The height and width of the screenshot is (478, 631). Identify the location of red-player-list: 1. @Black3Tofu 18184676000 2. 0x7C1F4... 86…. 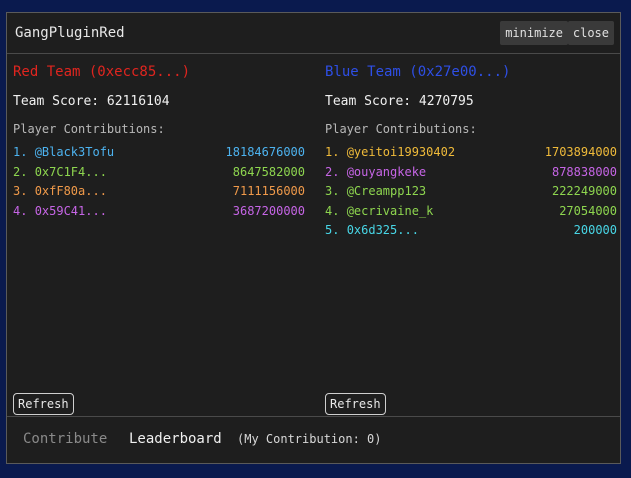
(159, 184).